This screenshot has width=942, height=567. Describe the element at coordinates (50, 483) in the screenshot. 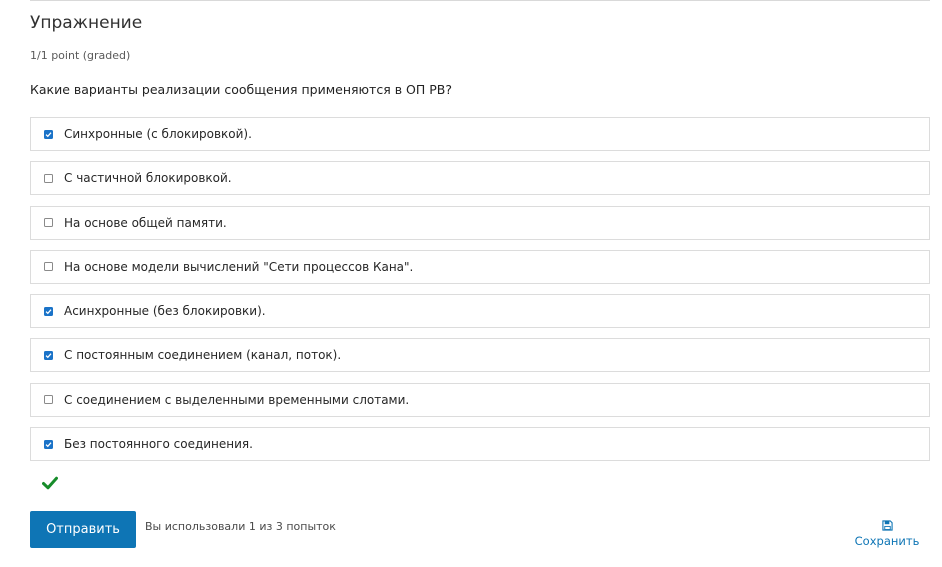

I see `correct-checkmark-icon` at that location.